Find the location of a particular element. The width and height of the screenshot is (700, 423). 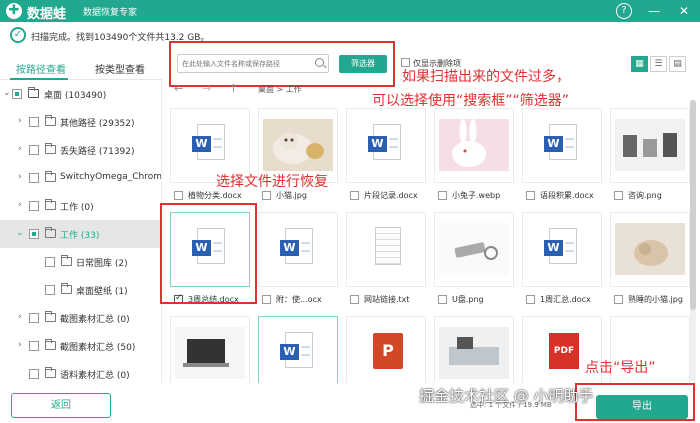

filter-button: 筛选器 is located at coordinates (363, 64).